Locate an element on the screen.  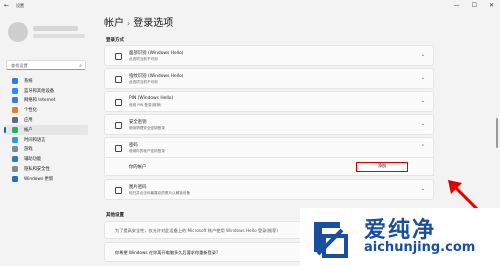
key-icon is located at coordinates (118, 125).